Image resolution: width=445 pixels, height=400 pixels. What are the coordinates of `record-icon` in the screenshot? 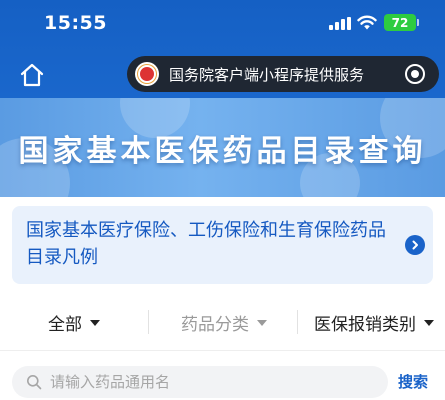 It's located at (415, 74).